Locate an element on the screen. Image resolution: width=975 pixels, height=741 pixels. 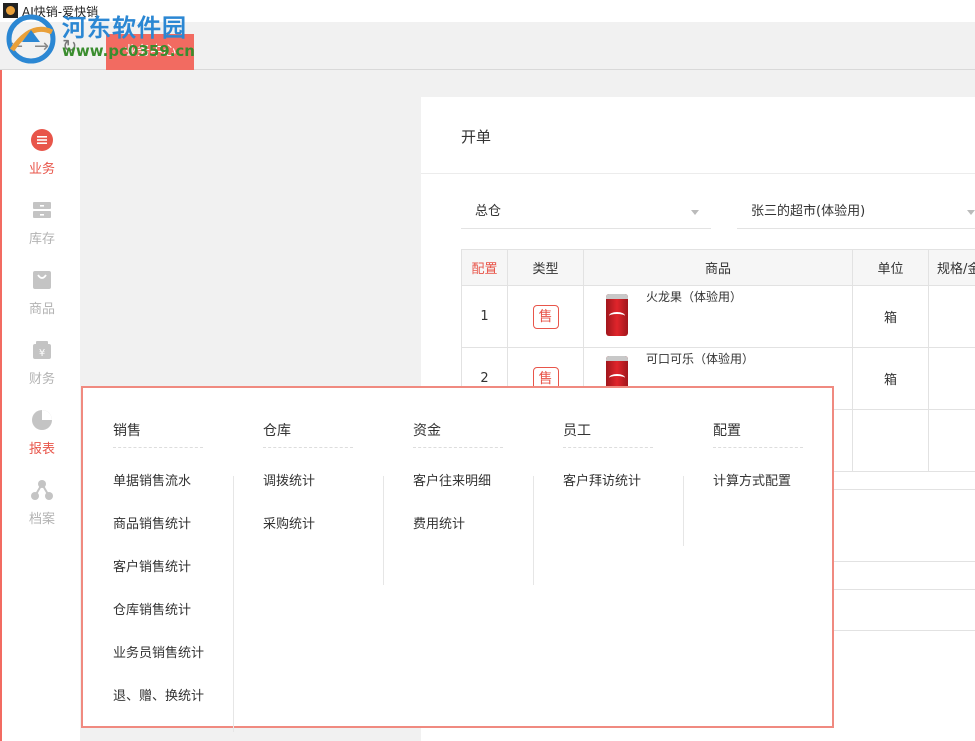
window-titlebar: AI快销-爱快销 is located at coordinates (487, 11).